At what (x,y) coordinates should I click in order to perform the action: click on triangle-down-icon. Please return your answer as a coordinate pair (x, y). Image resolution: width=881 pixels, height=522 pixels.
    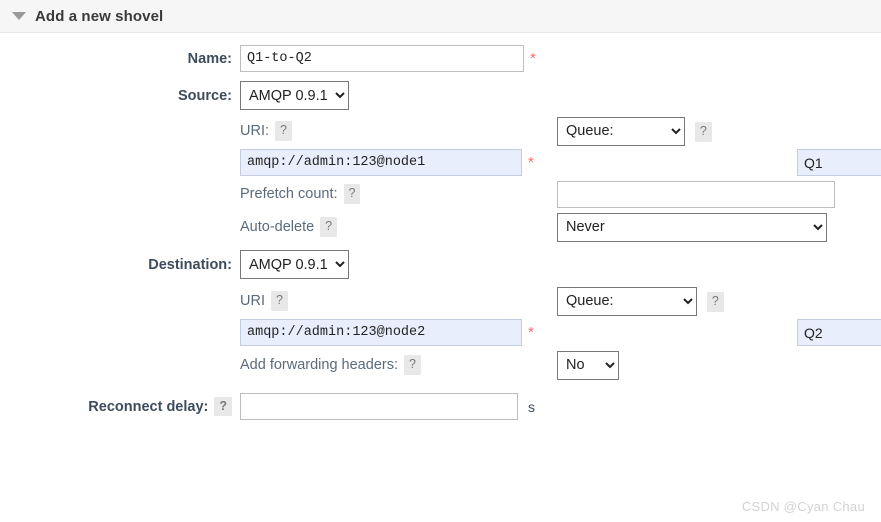
    Looking at the image, I should click on (19, 16).